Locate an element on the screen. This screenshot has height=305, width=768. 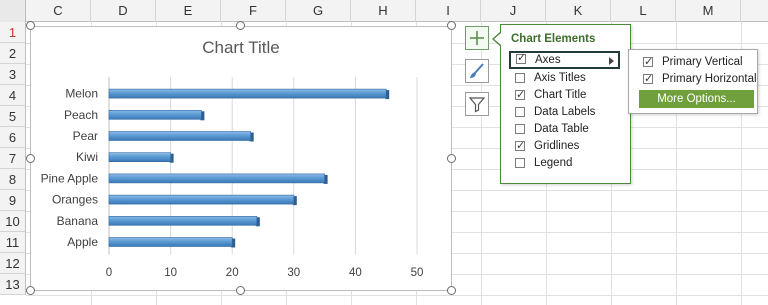
resize-handle-middle-right is located at coordinates (451, 158).